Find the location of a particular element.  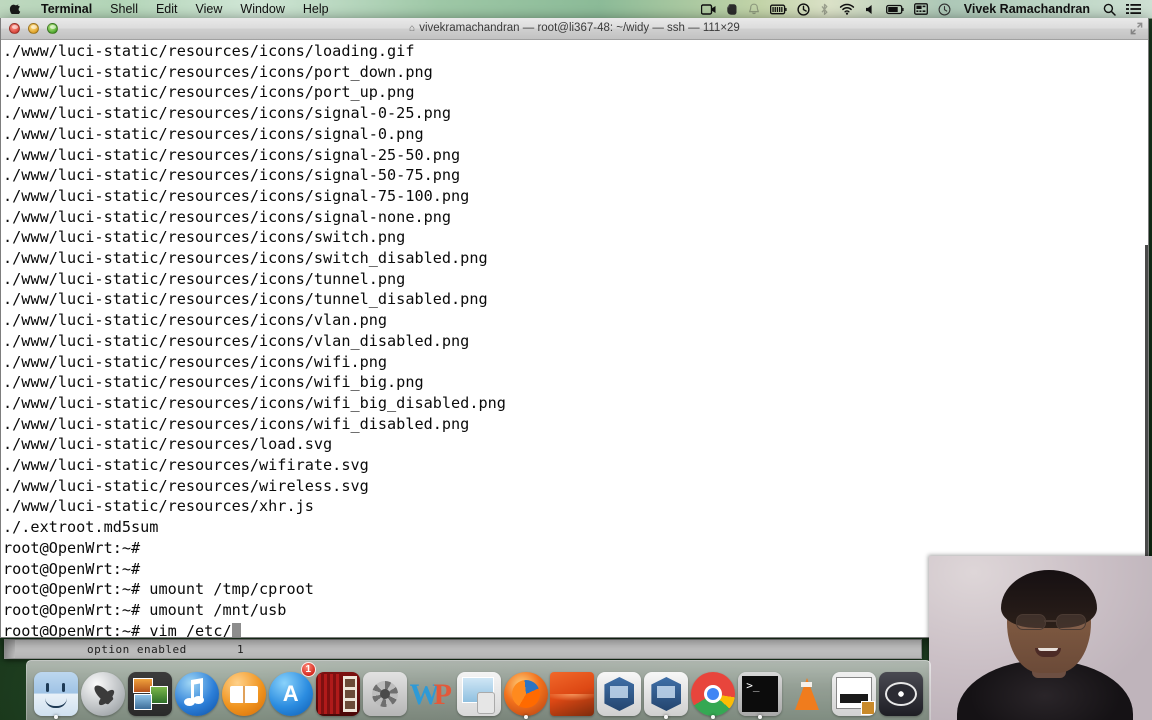

close-button is located at coordinates (14, 28).